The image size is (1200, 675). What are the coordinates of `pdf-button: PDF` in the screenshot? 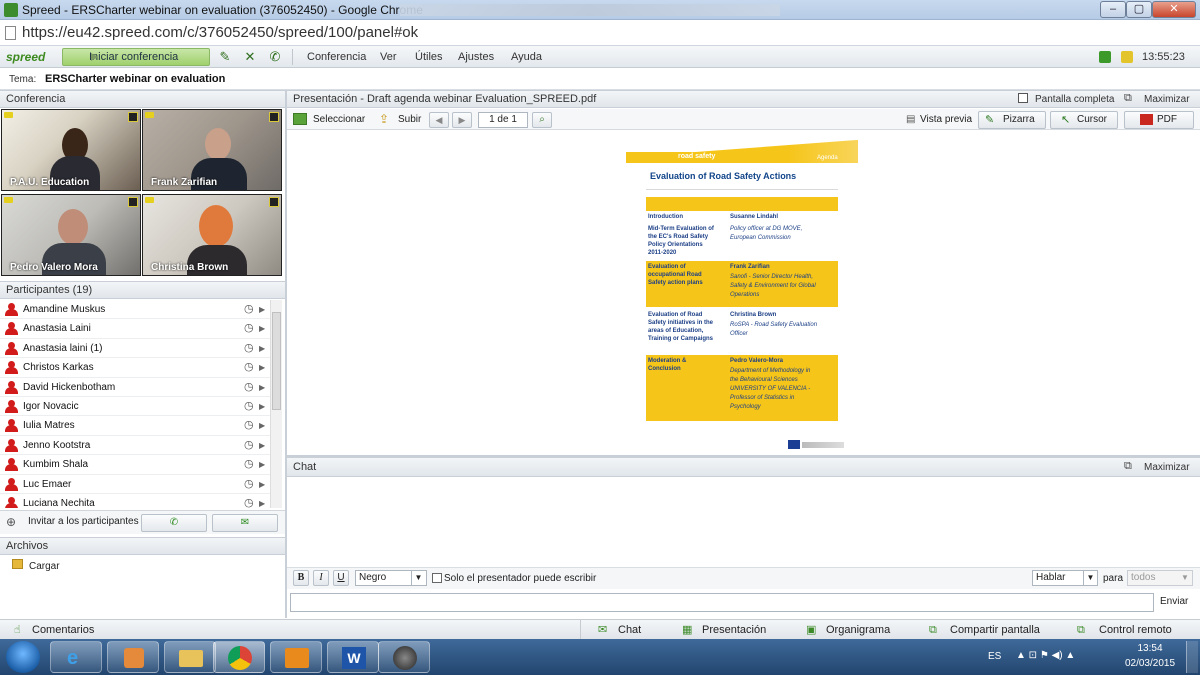 It's located at (1159, 120).